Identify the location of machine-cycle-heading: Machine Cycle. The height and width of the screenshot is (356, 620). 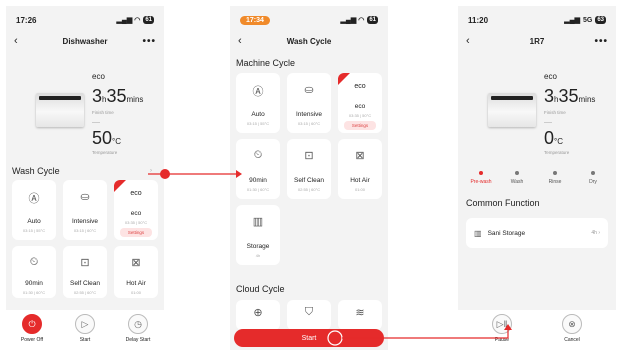
(266, 63).